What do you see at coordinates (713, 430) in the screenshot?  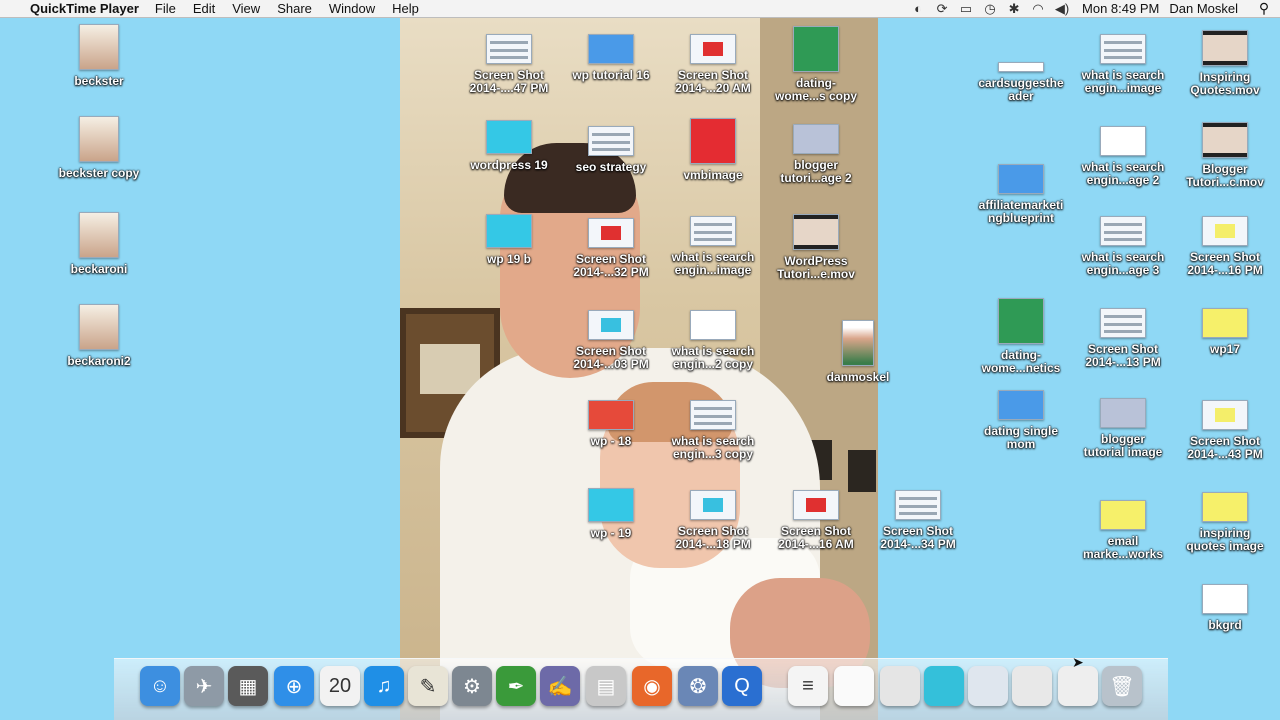 I see `desktop-icon-what-is-search-3-copy: what is search engin...3 copy` at bounding box center [713, 430].